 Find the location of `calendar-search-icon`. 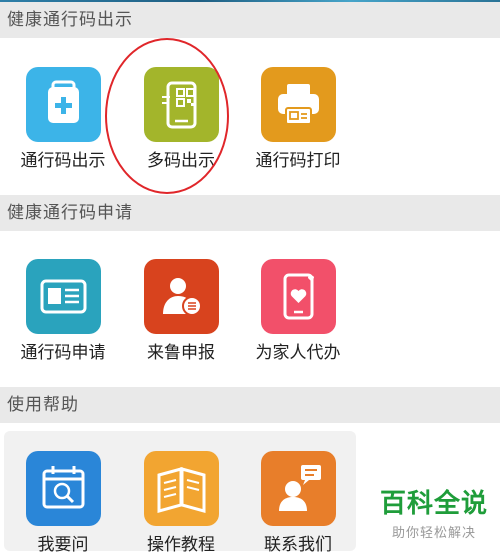

calendar-search-icon is located at coordinates (63, 488).